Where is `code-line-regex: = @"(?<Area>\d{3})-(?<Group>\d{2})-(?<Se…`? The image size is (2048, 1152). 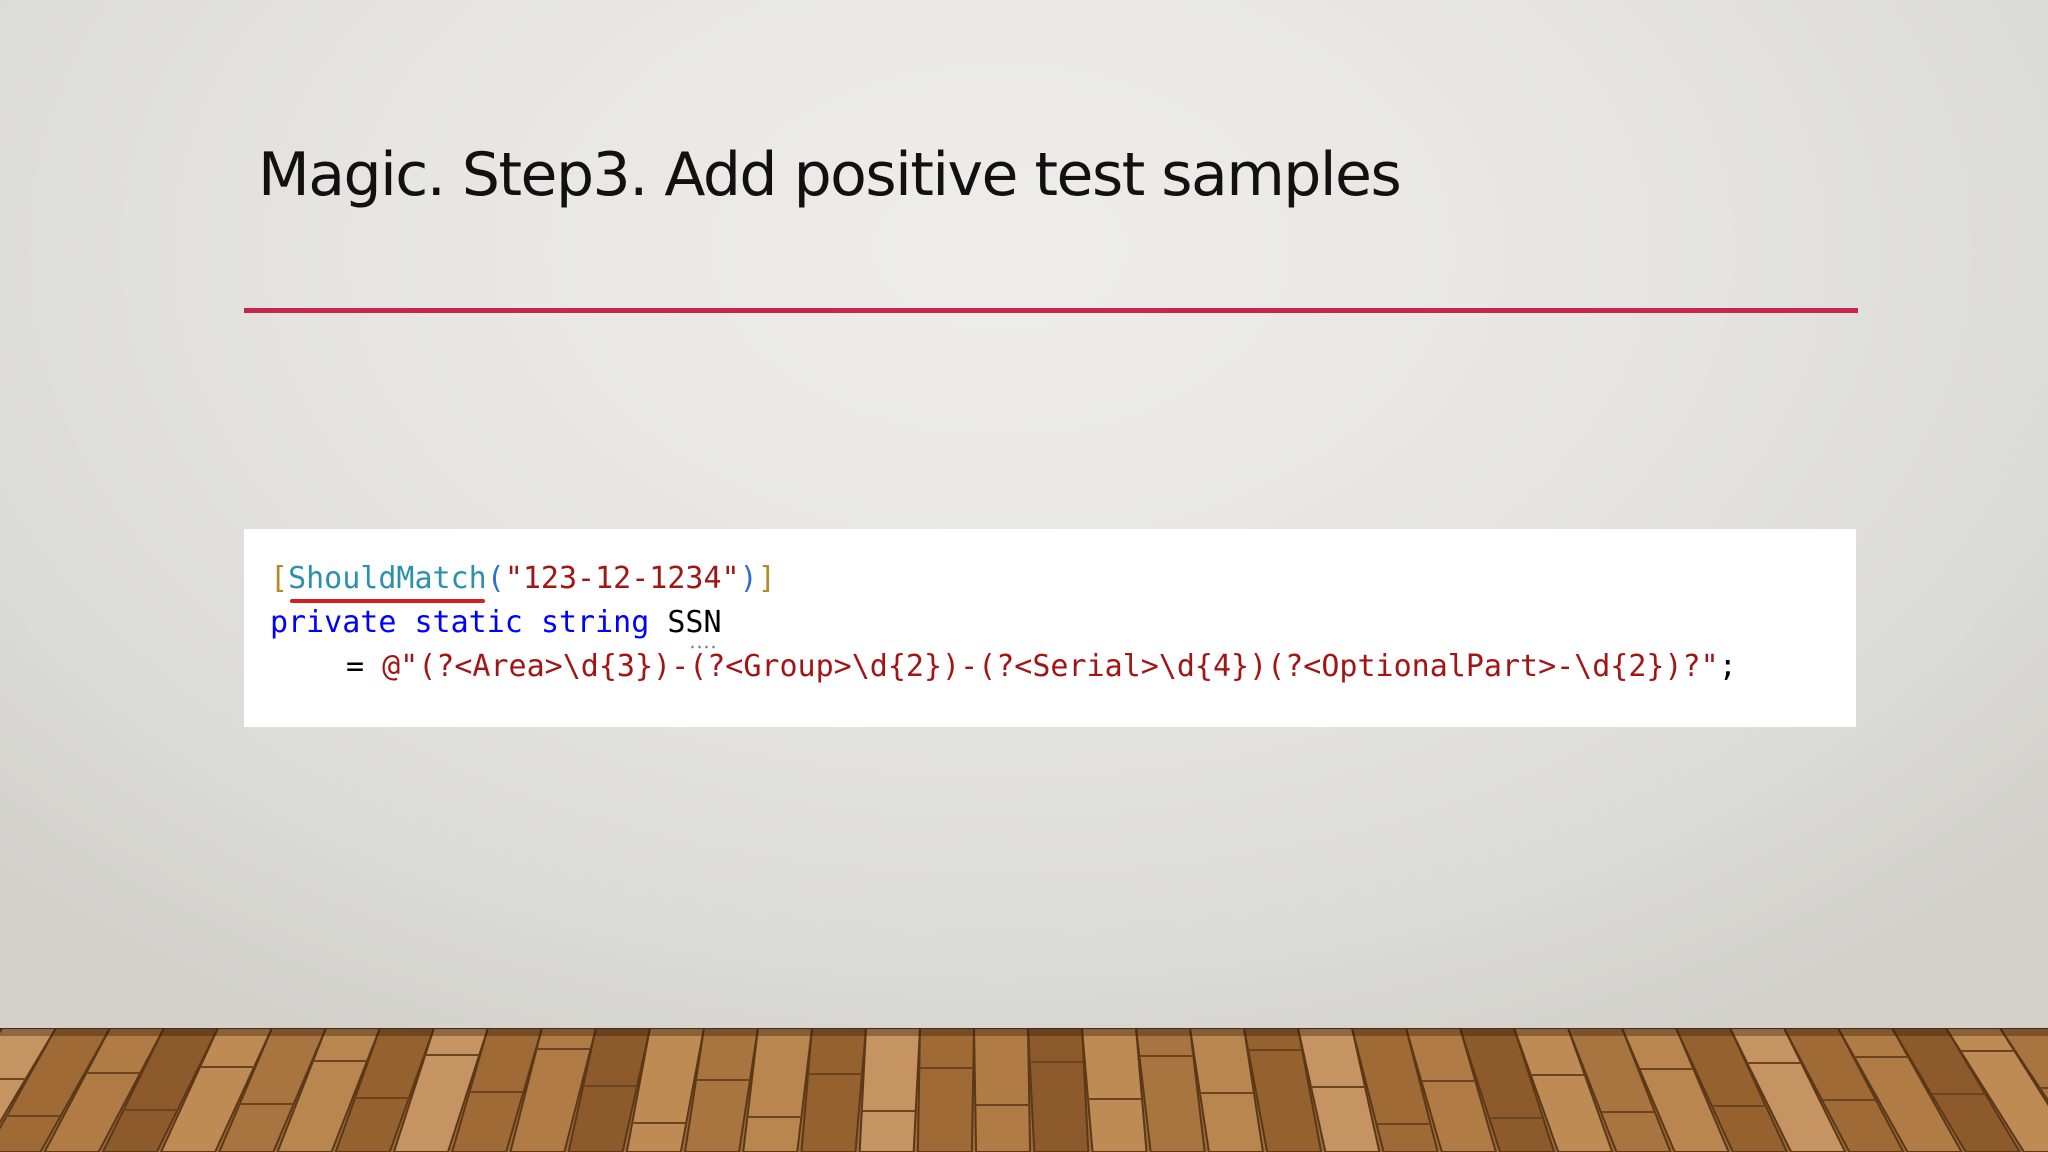 code-line-regex: = @"(?<Area>\d{3})-(?<Group>\d{2})-(?<Se… is located at coordinates (1041, 667).